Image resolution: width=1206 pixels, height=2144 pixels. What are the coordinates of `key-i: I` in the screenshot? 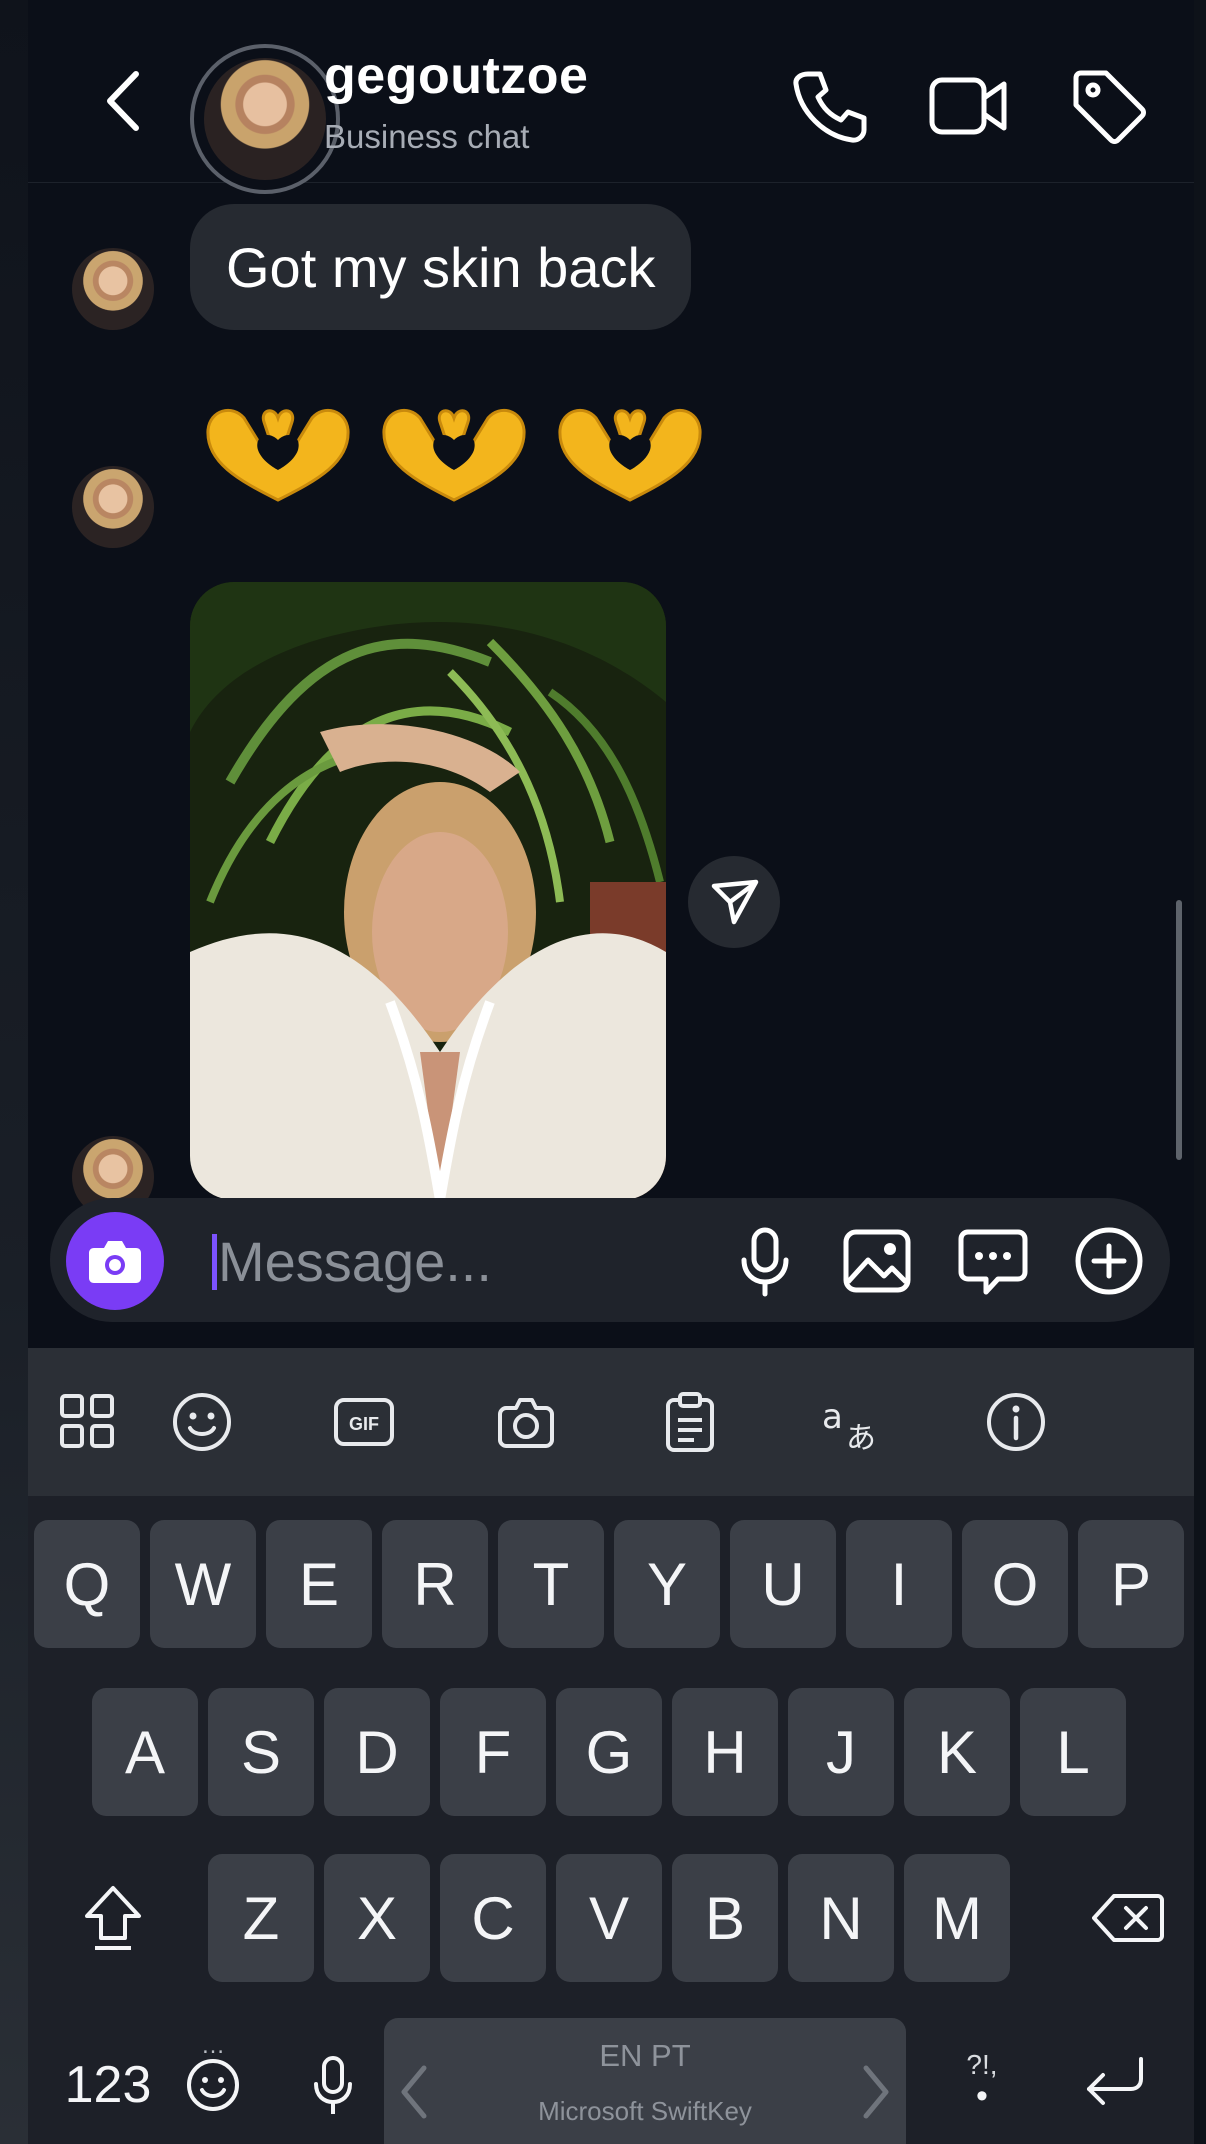 It's located at (899, 1584).